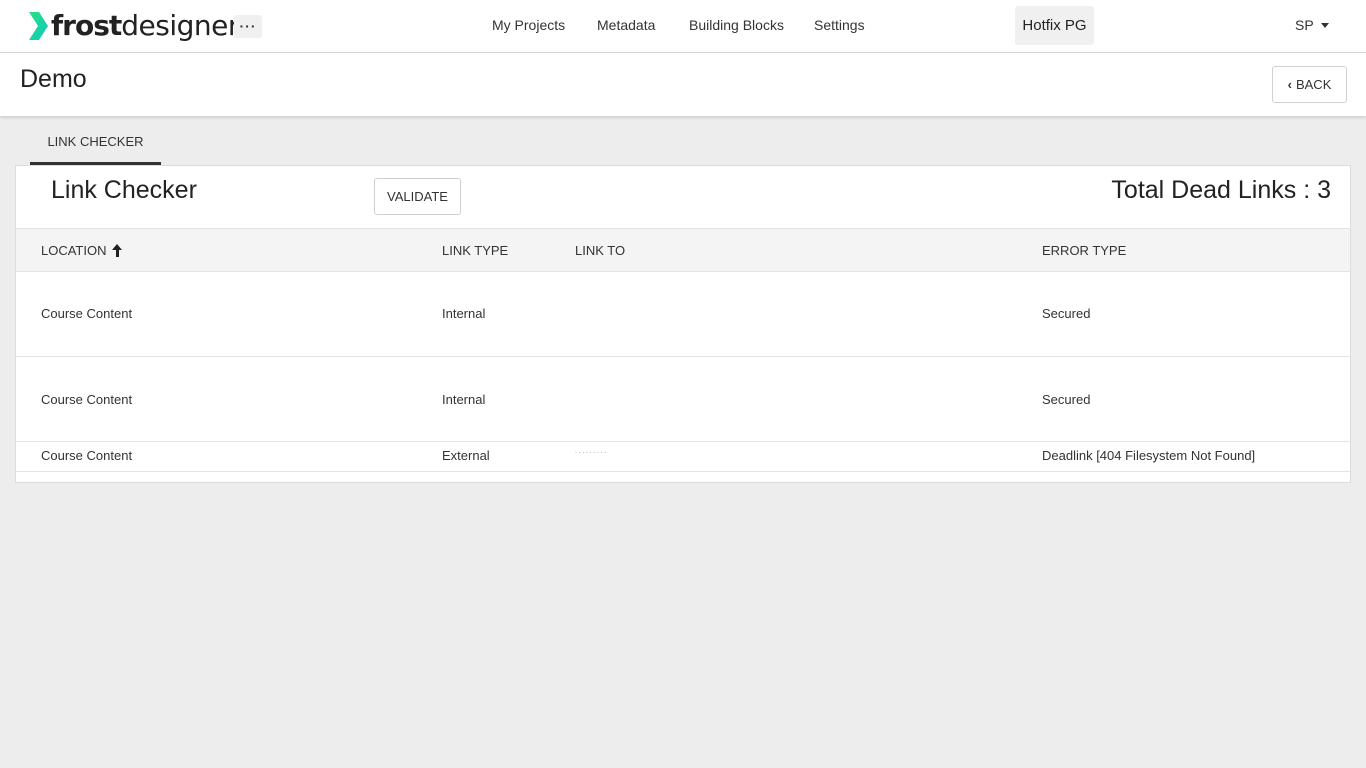 Image resolution: width=1366 pixels, height=768 pixels. Describe the element at coordinates (1149, 455) in the screenshot. I see `cell-error-type: Deadlink [404 Filesystem Not Found]` at that location.